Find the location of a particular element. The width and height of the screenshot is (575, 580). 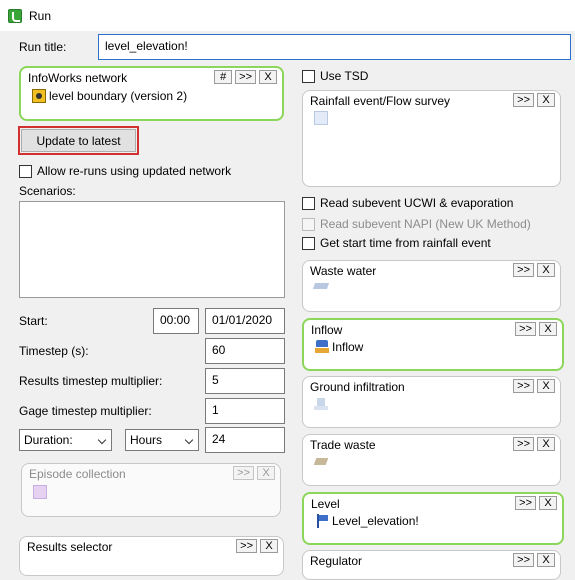

get-start-time-box is located at coordinates (308, 243).